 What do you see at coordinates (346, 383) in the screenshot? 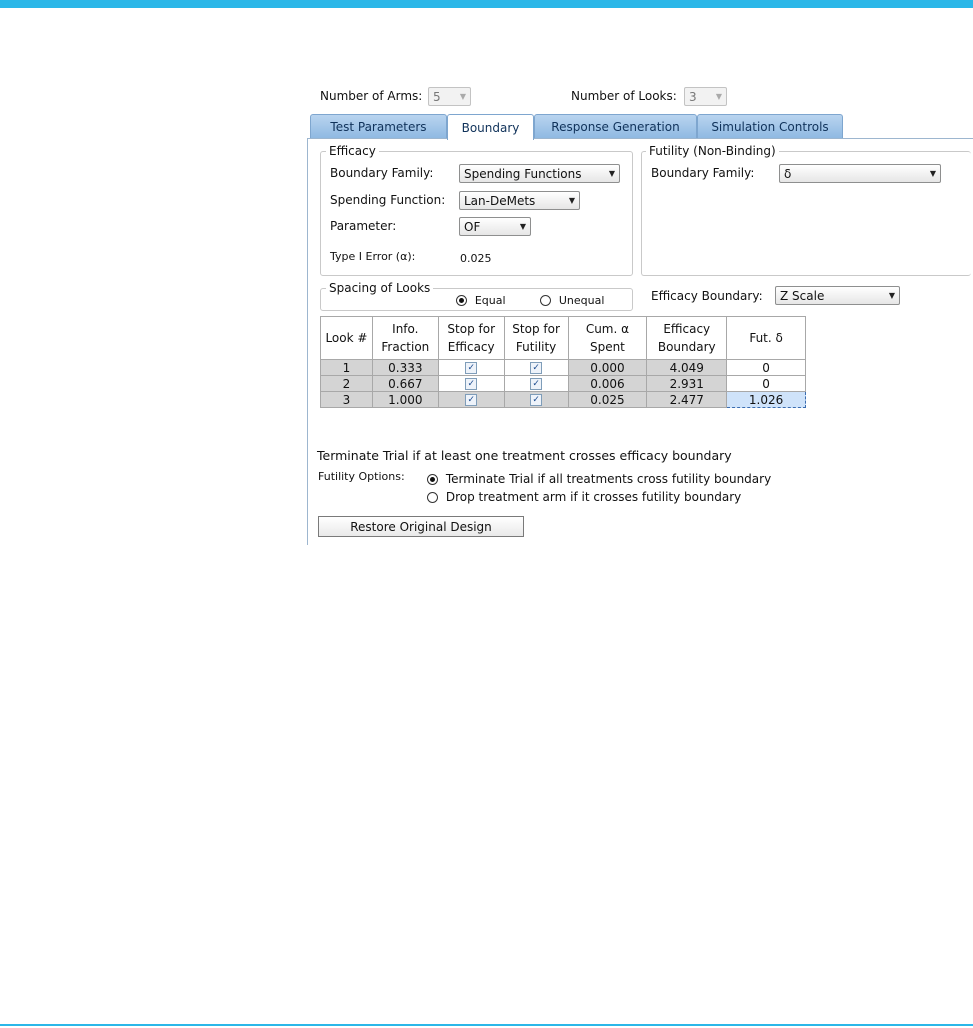
I see `cell-look: 2` at bounding box center [346, 383].